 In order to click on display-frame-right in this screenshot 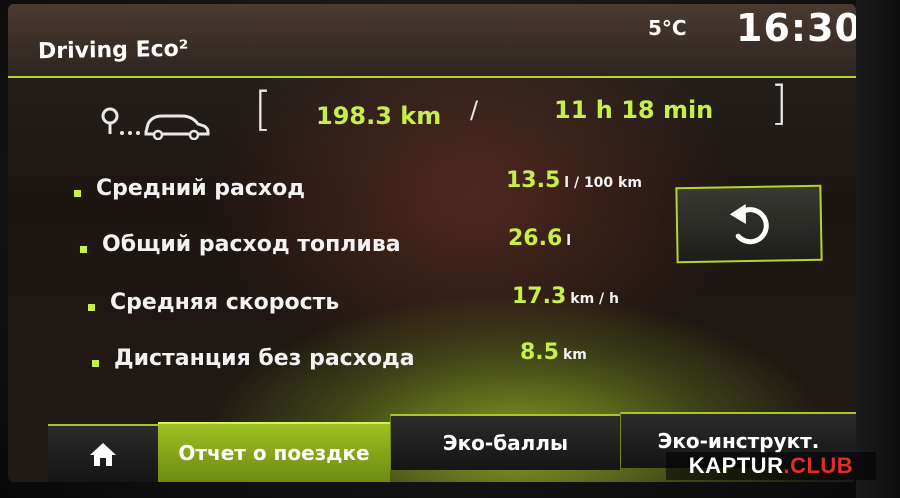, I will do `click(878, 249)`.